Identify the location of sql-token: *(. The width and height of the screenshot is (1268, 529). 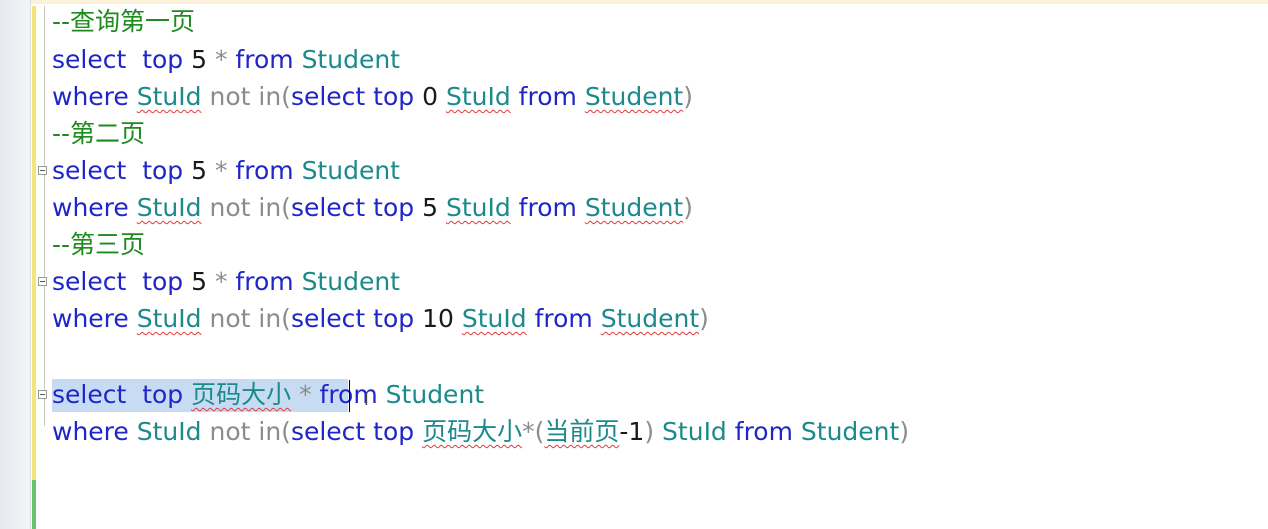
(533, 431).